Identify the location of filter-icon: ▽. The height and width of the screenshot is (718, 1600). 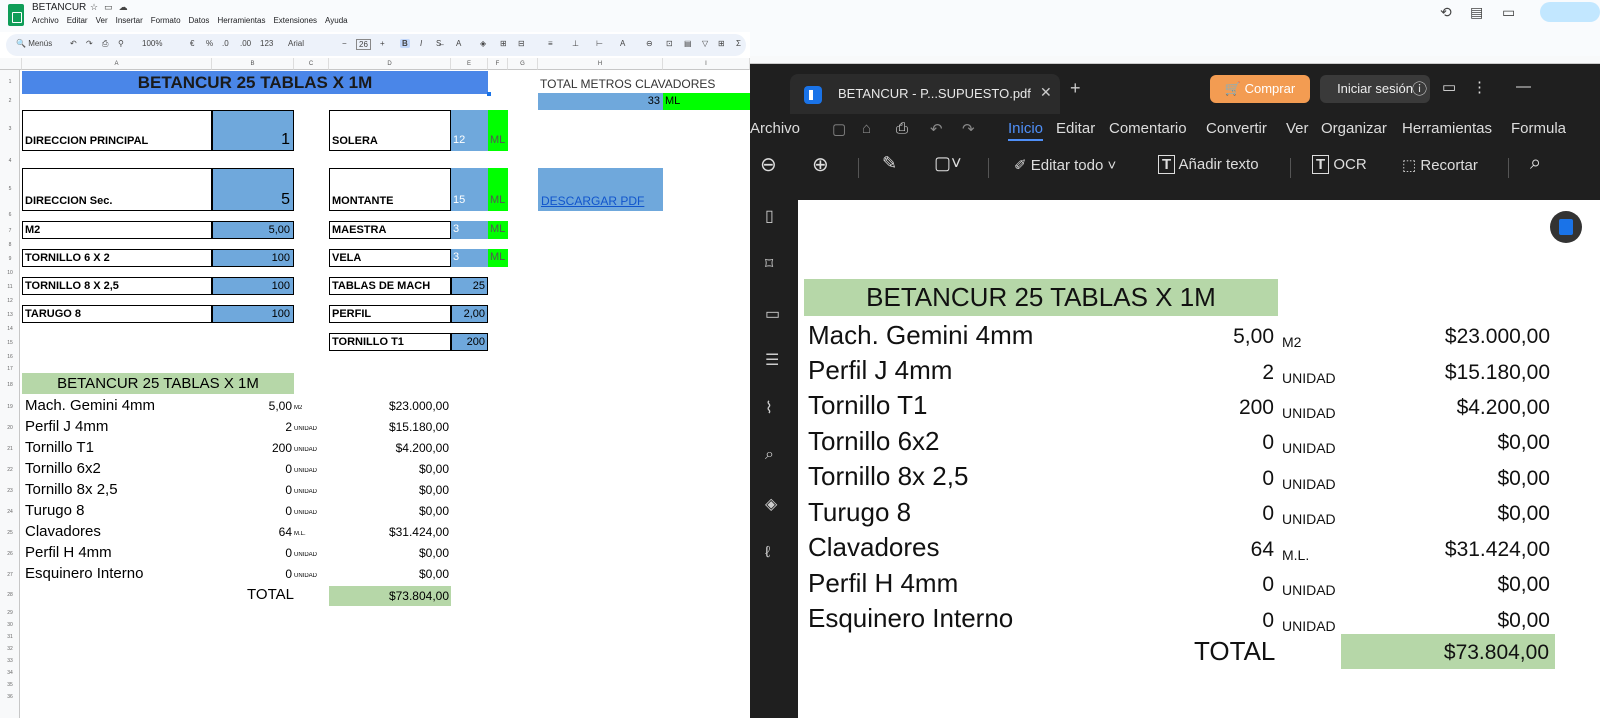
(705, 43).